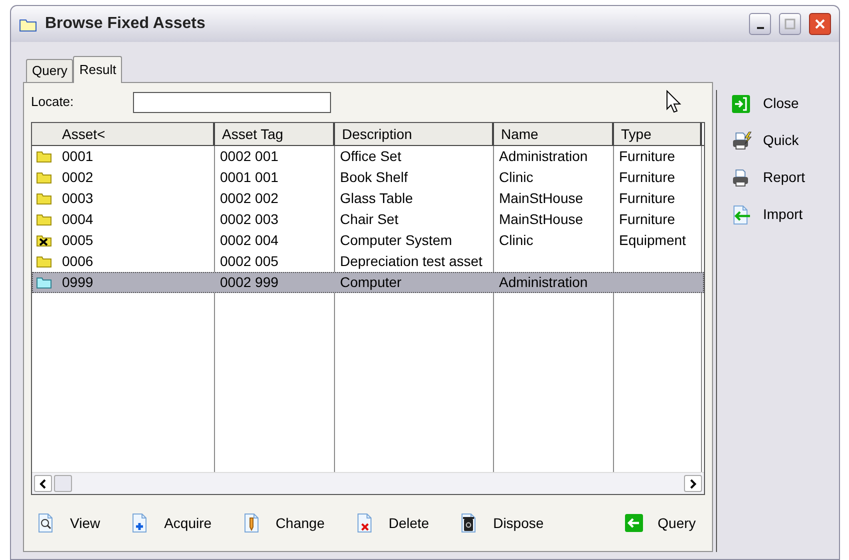 Image resolution: width=849 pixels, height=560 pixels. I want to click on table-cell-text: 0002, so click(78, 177).